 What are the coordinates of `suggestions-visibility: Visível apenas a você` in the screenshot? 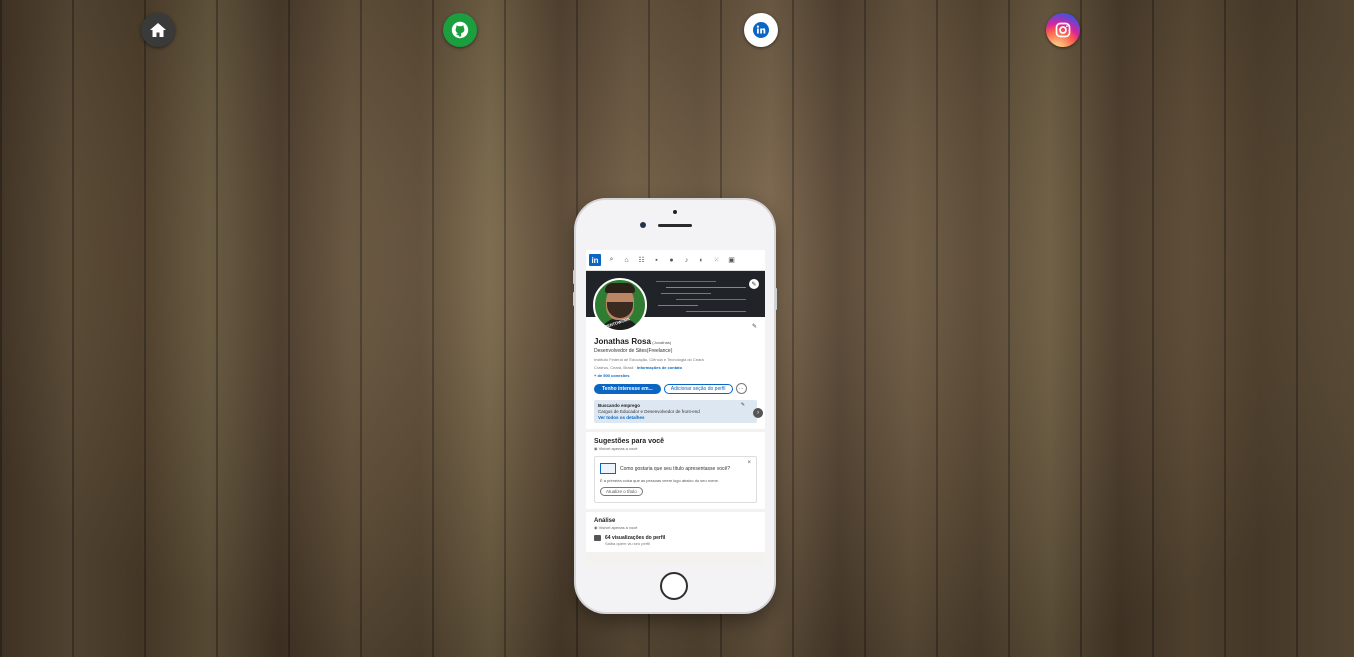 It's located at (618, 448).